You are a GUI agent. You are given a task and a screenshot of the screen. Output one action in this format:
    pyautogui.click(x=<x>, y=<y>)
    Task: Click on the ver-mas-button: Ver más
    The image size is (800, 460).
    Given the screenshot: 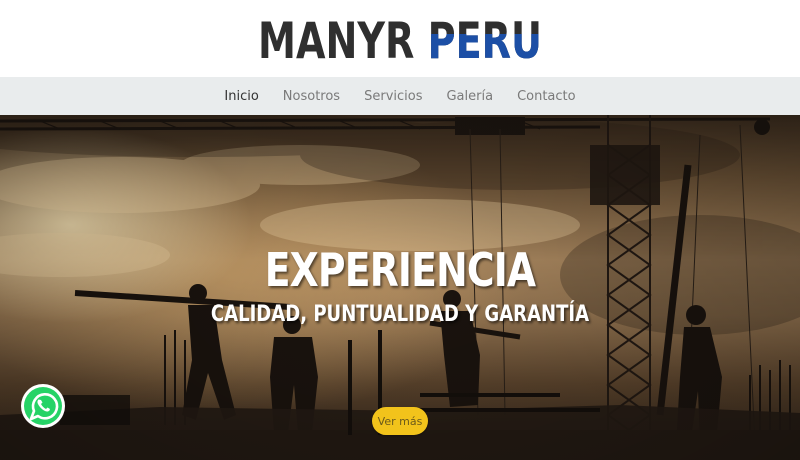 What is the action you would take?
    pyautogui.click(x=400, y=421)
    